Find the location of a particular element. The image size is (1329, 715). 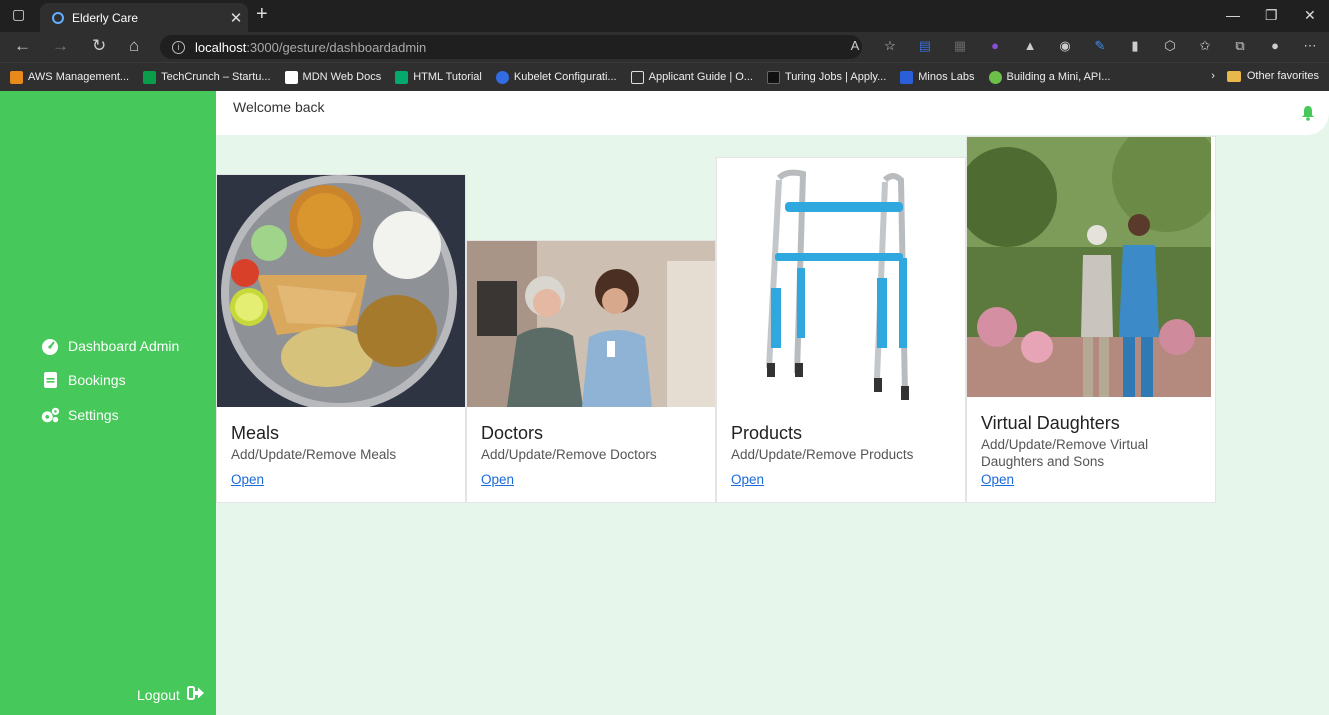

speedometer-icon is located at coordinates (50, 346).